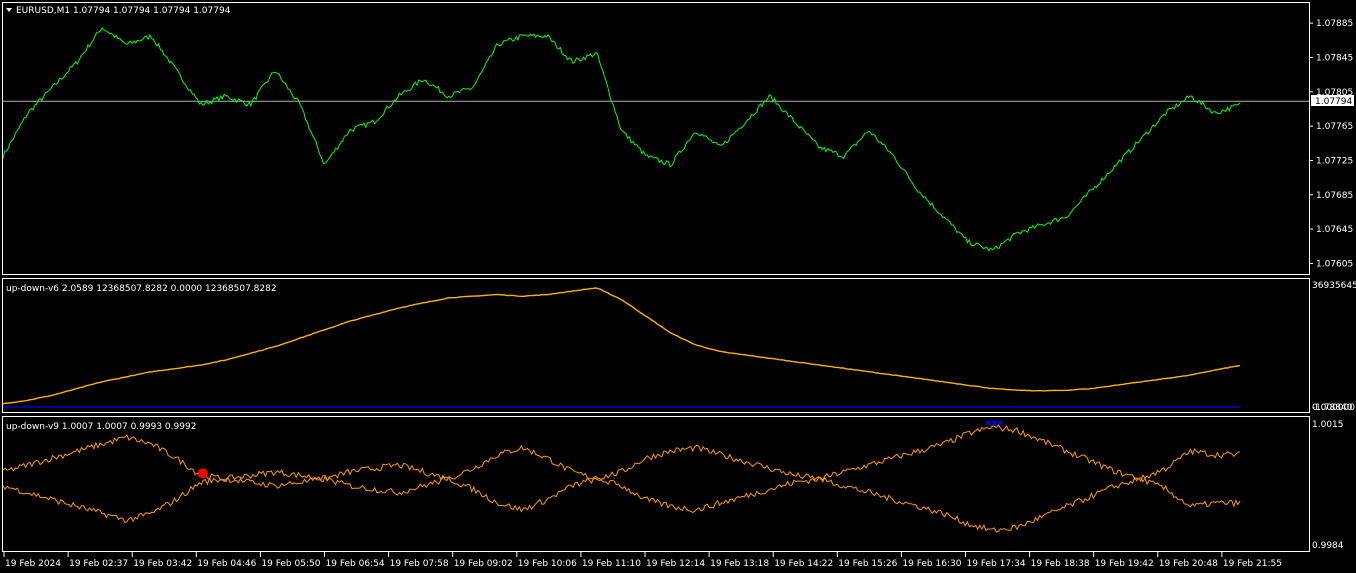  What do you see at coordinates (1334, 24) in the screenshot?
I see `price-tick-label: 1.07885` at bounding box center [1334, 24].